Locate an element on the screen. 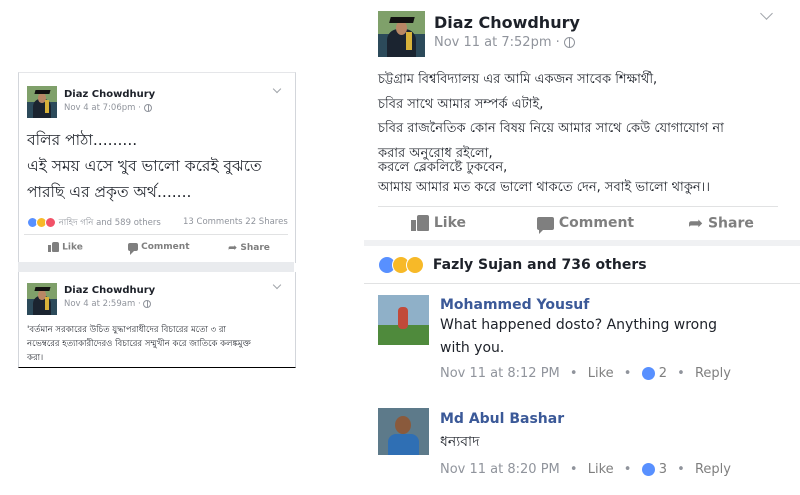  comment-meta: Nov 11 at 8:20 PM • Like • 3 • Reply is located at coordinates (585, 469).